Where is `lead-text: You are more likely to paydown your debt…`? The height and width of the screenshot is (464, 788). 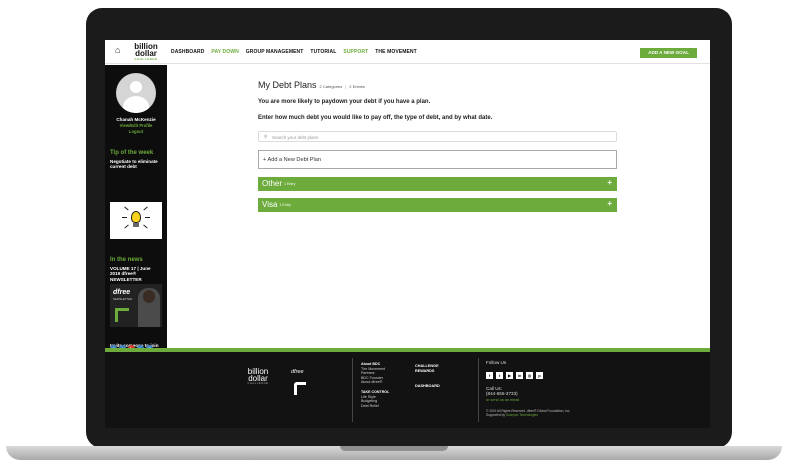 lead-text: You are more likely to paydown your debt… is located at coordinates (344, 102).